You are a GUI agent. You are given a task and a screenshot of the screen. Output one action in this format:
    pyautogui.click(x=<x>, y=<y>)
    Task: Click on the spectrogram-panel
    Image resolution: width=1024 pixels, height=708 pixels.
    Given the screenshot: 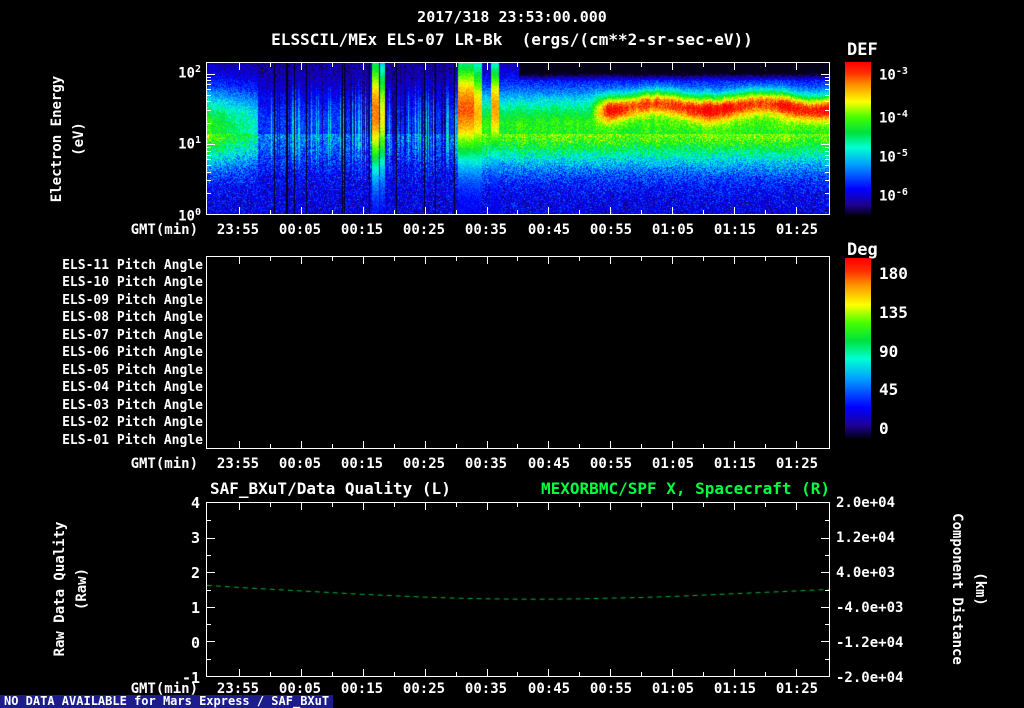 What is the action you would take?
    pyautogui.click(x=518, y=138)
    